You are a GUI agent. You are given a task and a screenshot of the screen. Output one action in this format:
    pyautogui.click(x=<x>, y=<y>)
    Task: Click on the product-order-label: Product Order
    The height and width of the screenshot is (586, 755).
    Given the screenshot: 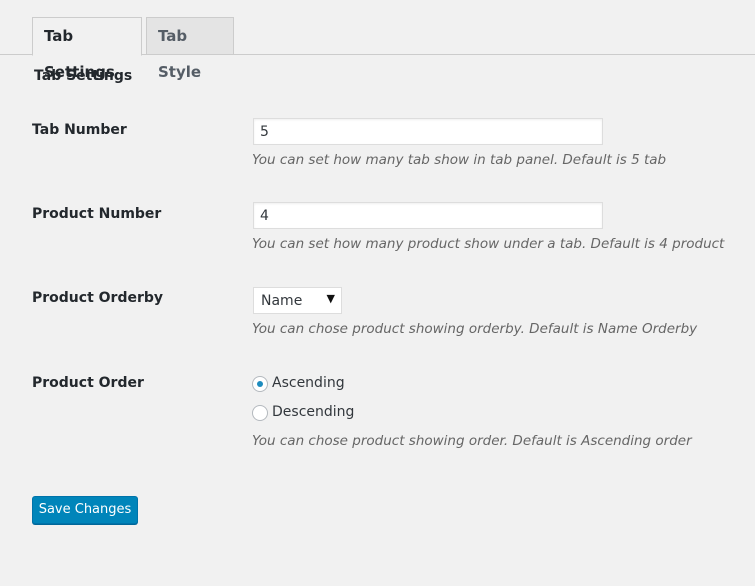 What is the action you would take?
    pyautogui.click(x=88, y=383)
    